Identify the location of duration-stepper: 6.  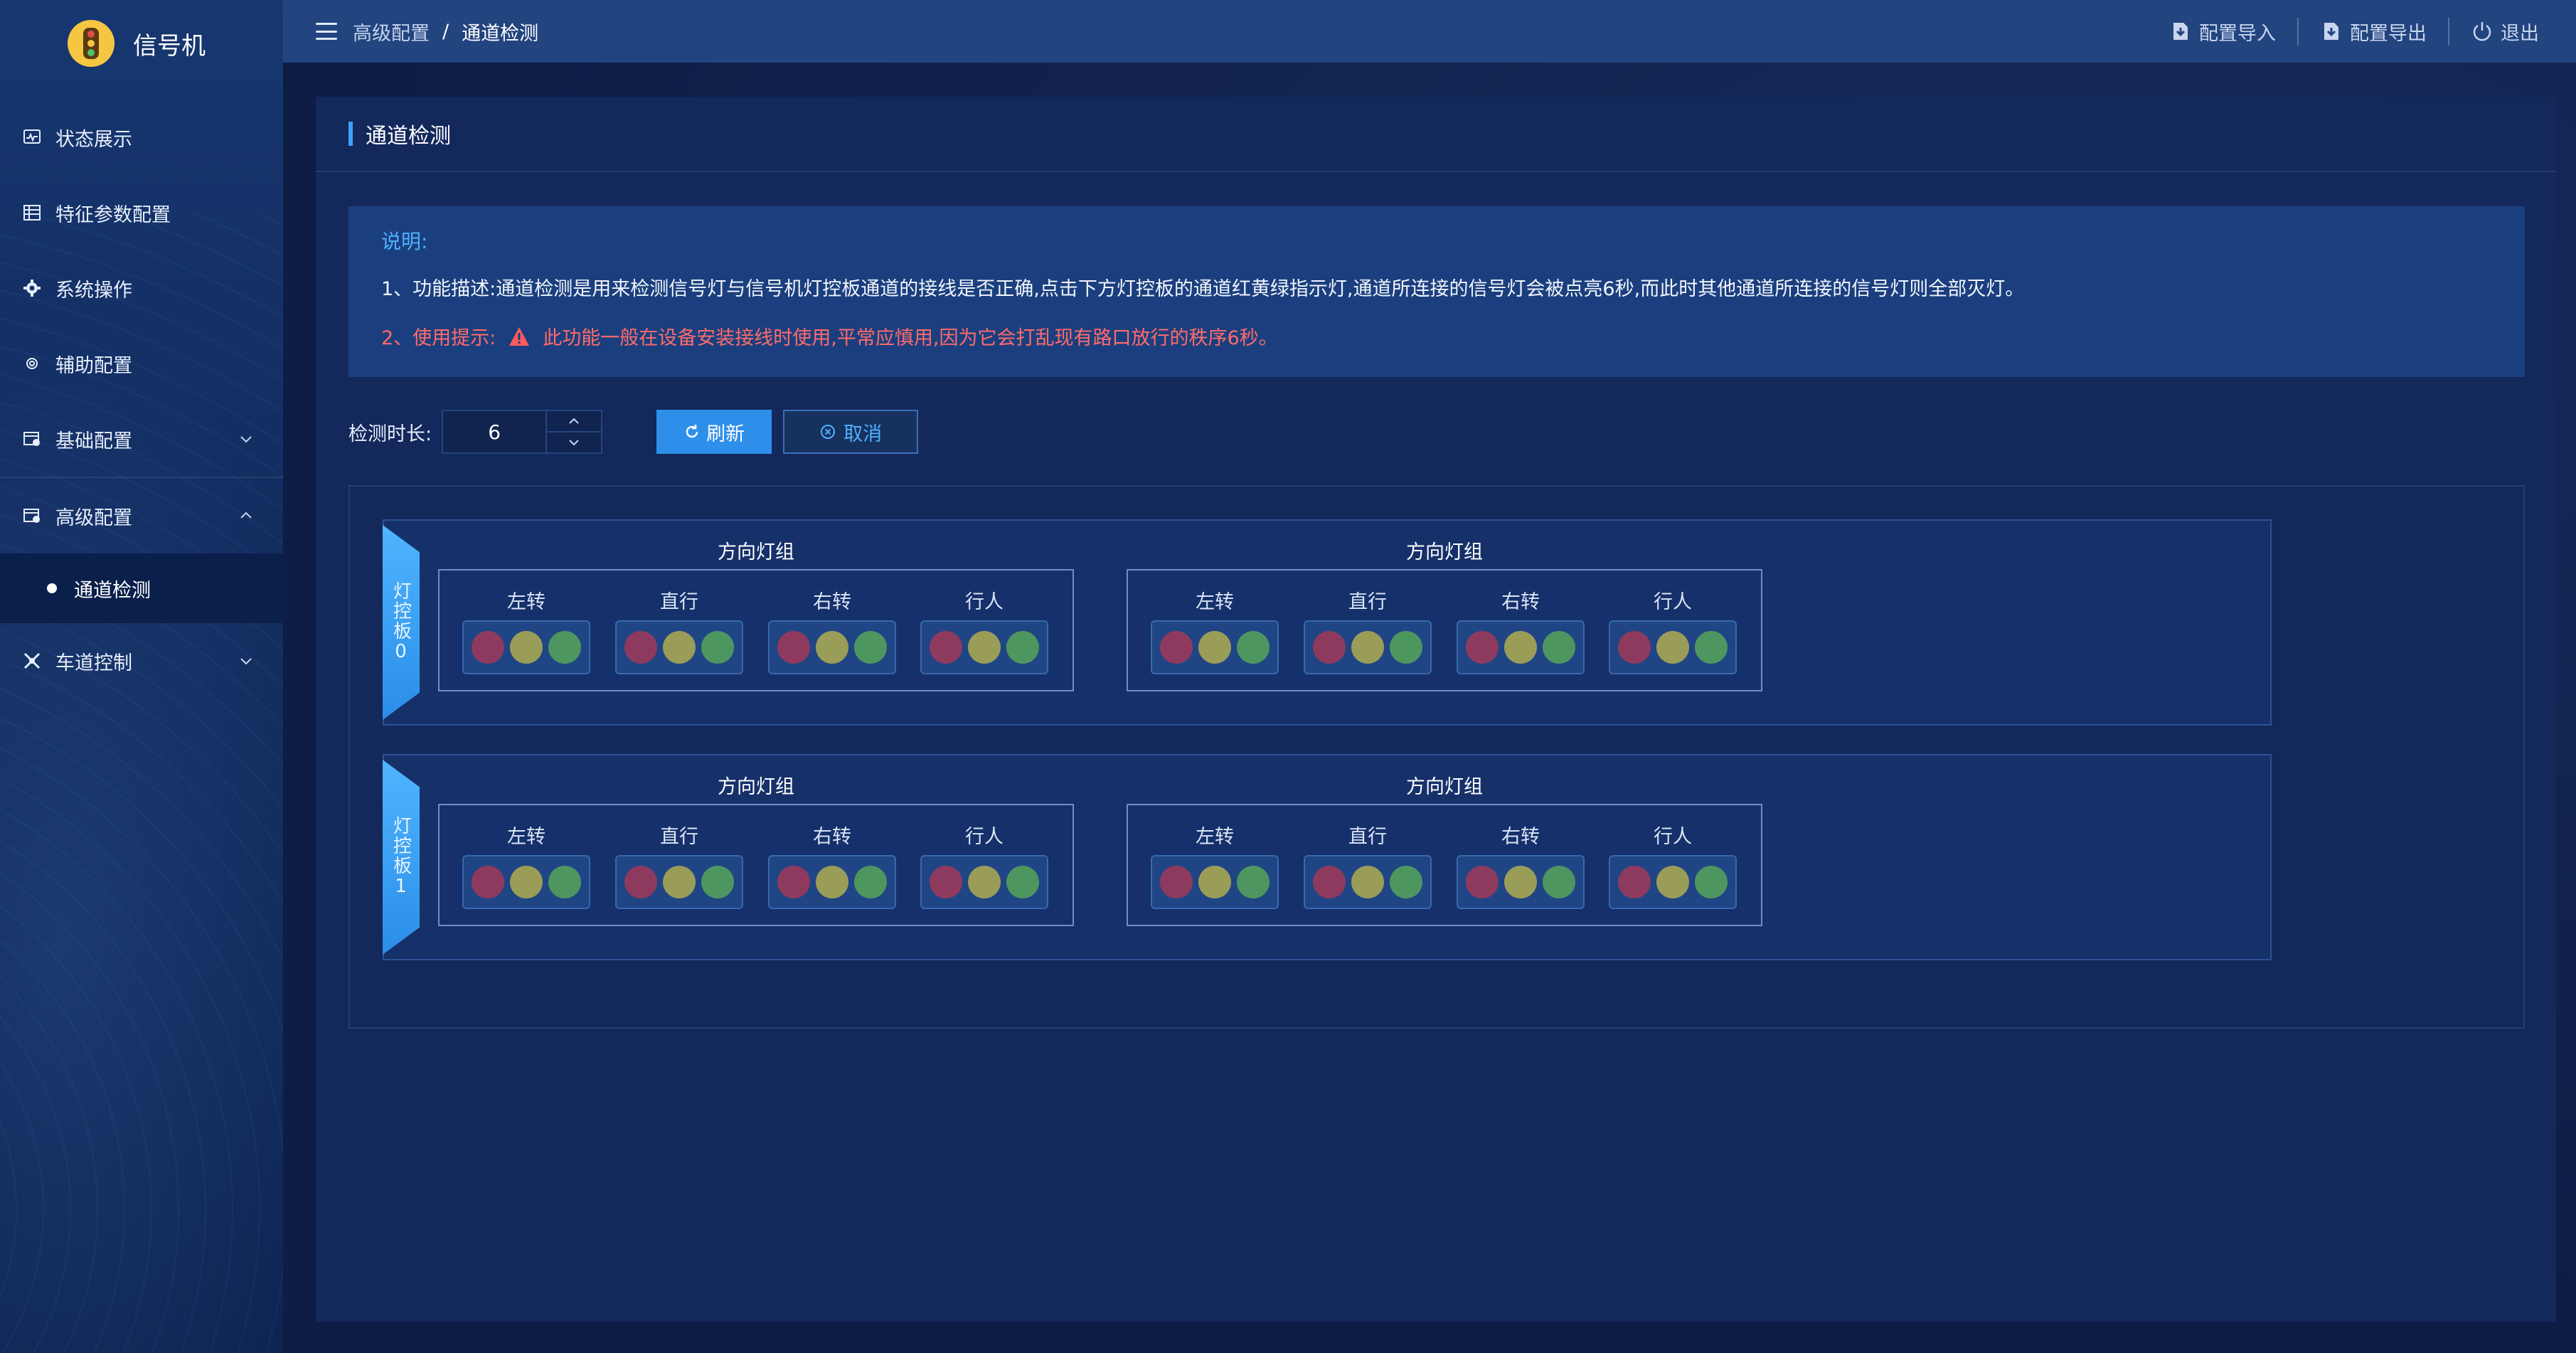
(522, 432).